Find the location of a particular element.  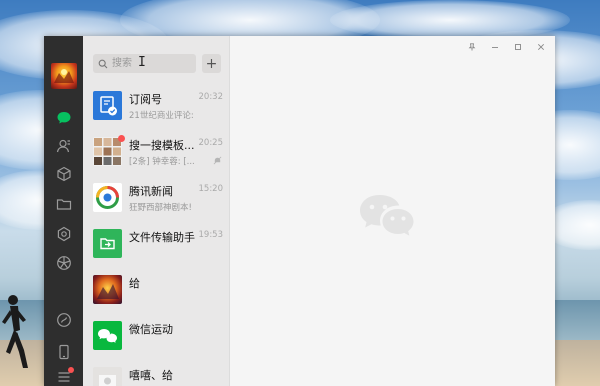

nav-sidebar is located at coordinates (63, 211).